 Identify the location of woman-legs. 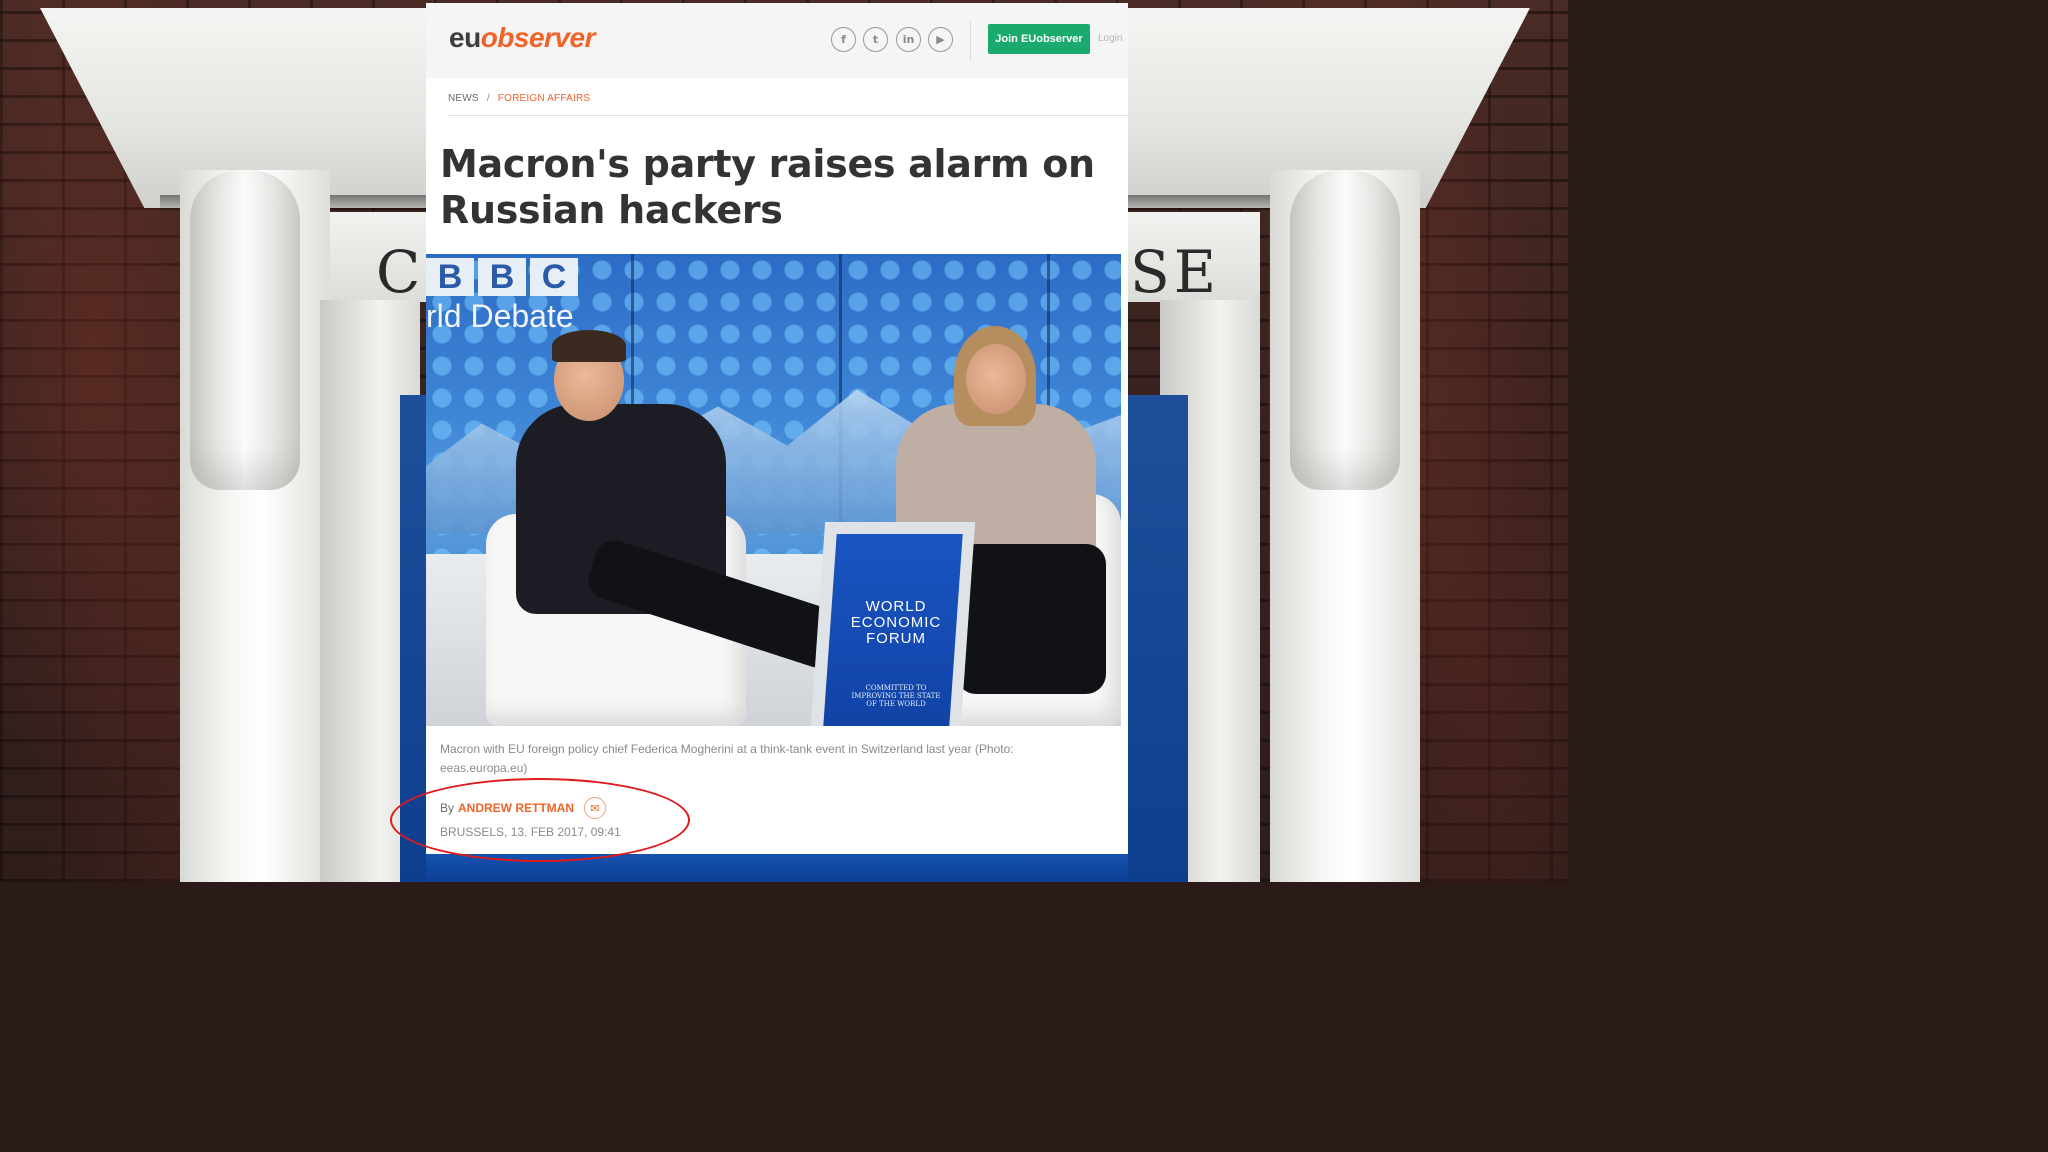
(1031, 619).